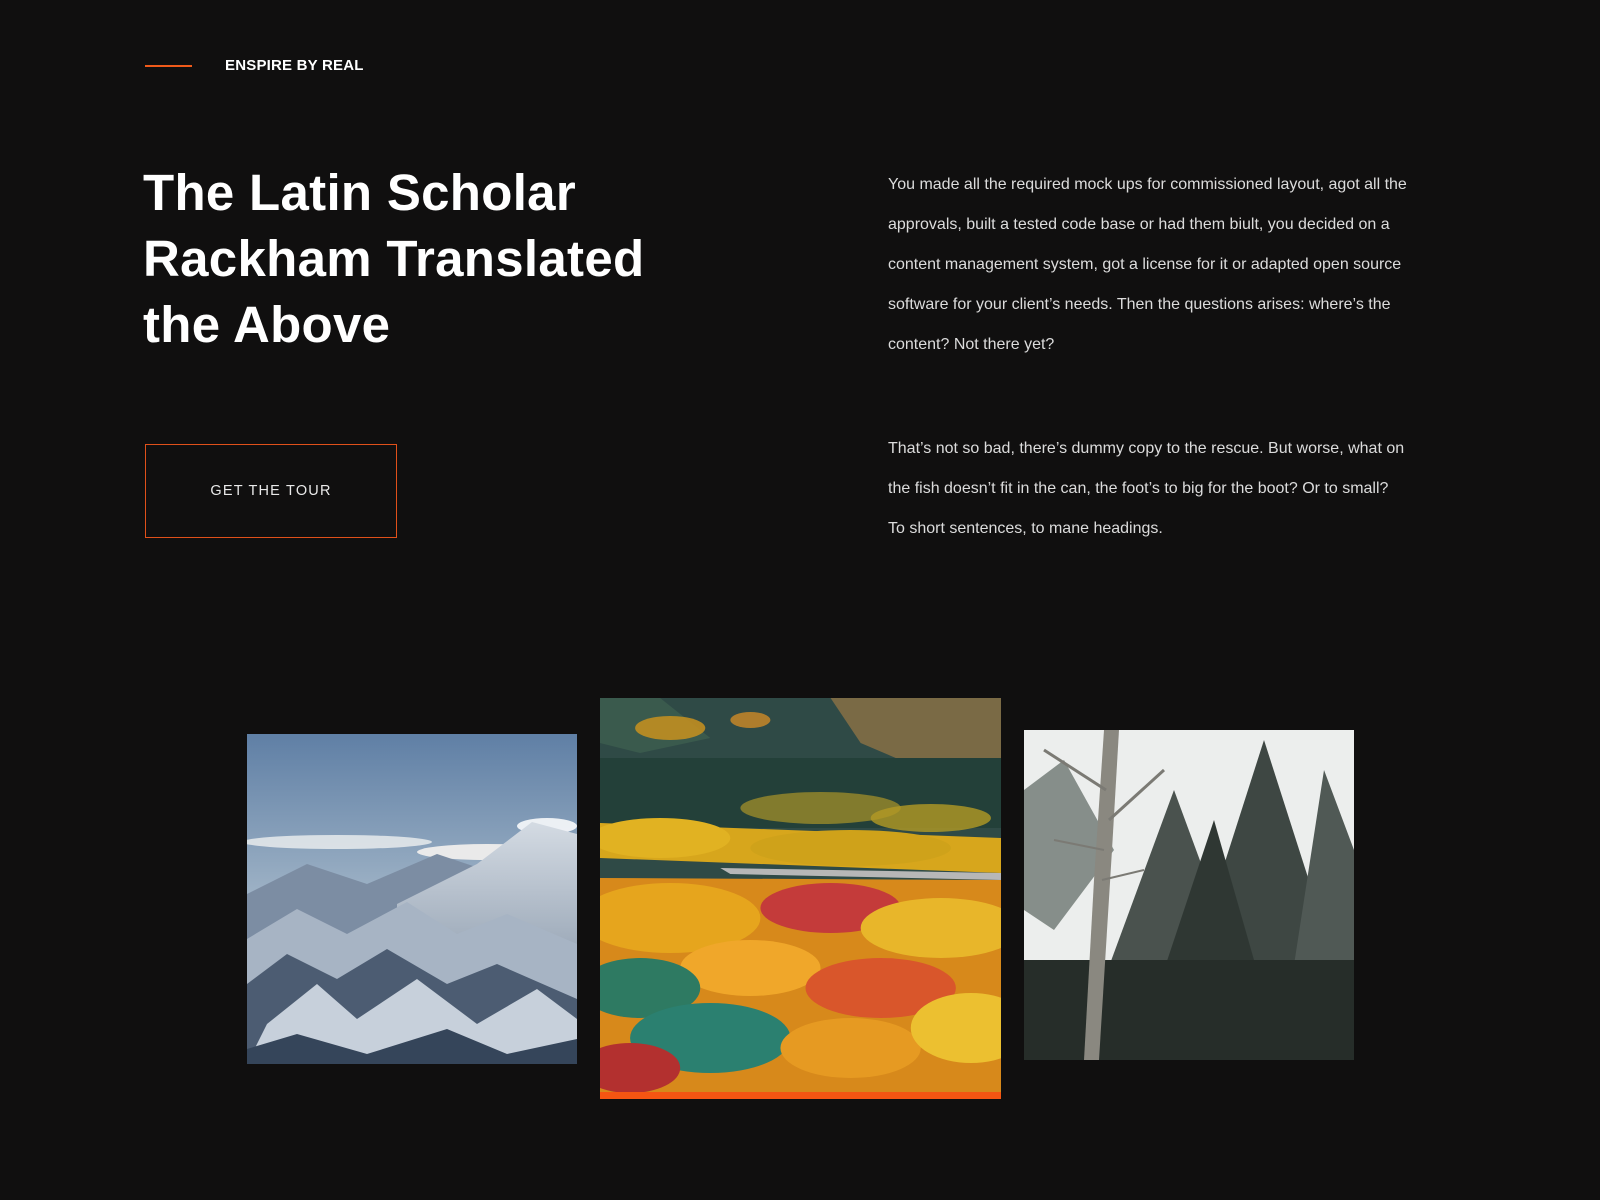 The height and width of the screenshot is (1200, 1600). I want to click on gallery-image-mountains, so click(412, 899).